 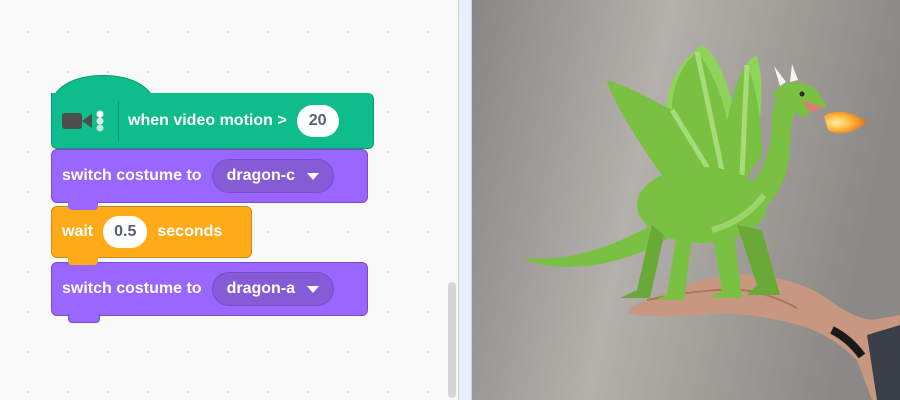 What do you see at coordinates (207, 120) in the screenshot?
I see `hat-block-label: when video motion >` at bounding box center [207, 120].